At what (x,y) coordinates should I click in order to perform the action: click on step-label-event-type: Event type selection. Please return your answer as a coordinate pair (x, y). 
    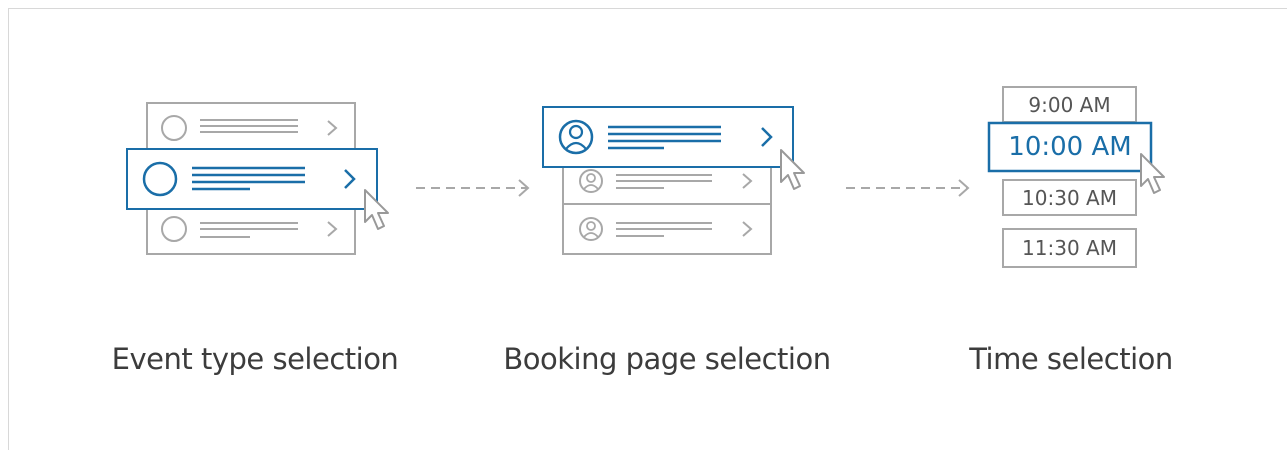
    Looking at the image, I should click on (255, 359).